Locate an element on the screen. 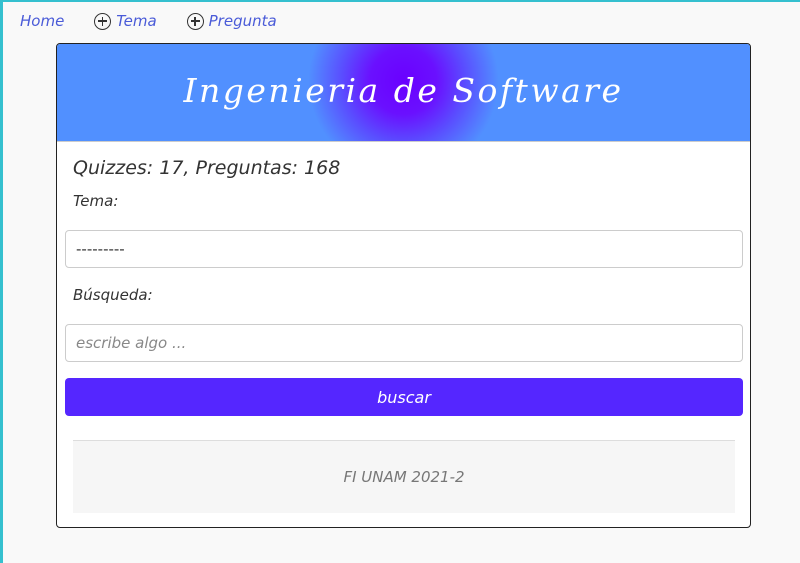 The image size is (800, 563). stats-text: Quizzes: 17, Preguntas: 168 is located at coordinates (207, 168).